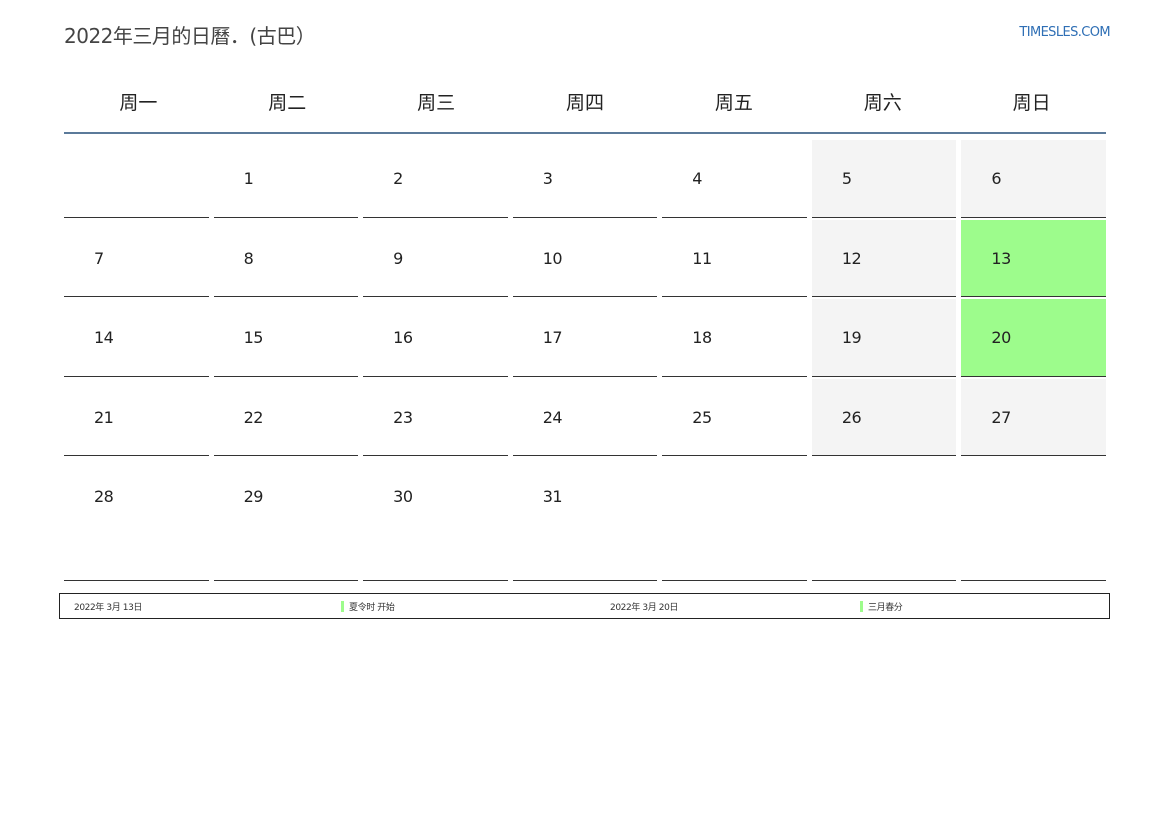 Image resolution: width=1169 pixels, height=827 pixels. I want to click on day-cell: 23, so click(435, 417).